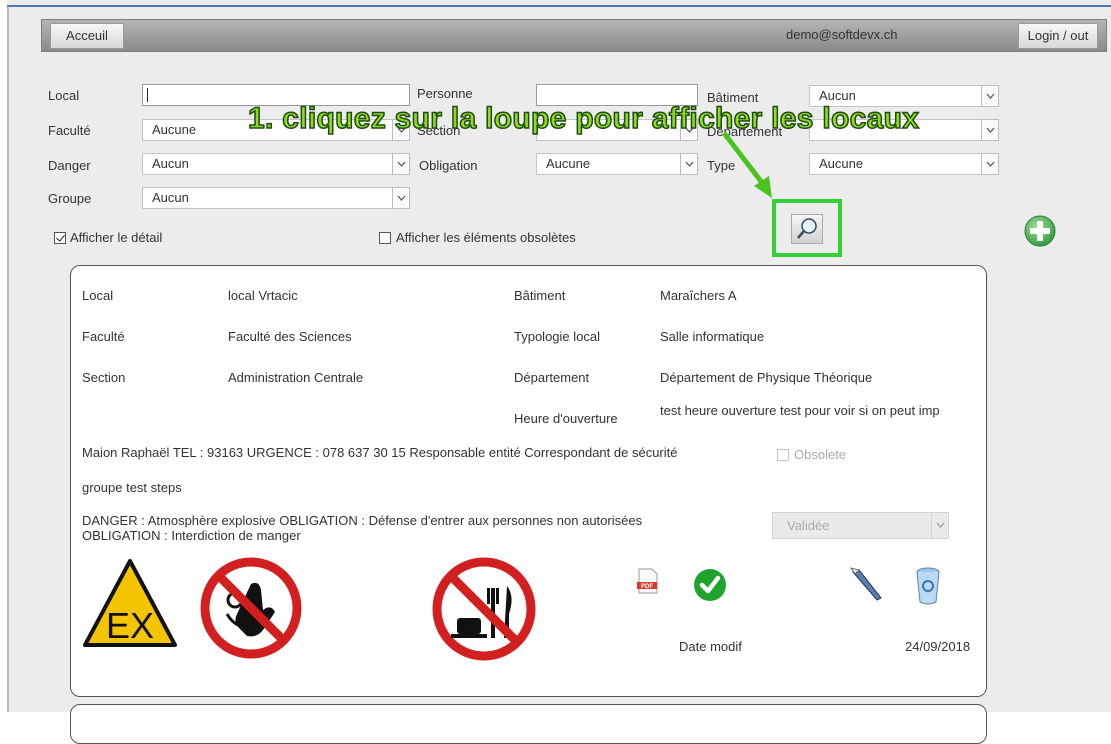 The height and width of the screenshot is (744, 1111). I want to click on next-local-card, so click(528, 724).